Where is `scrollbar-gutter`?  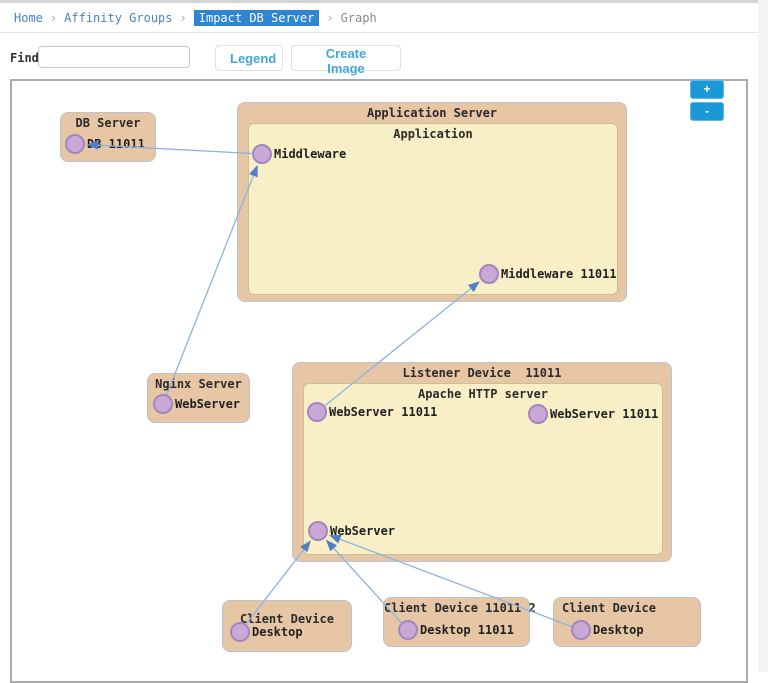
scrollbar-gutter is located at coordinates (763, 336).